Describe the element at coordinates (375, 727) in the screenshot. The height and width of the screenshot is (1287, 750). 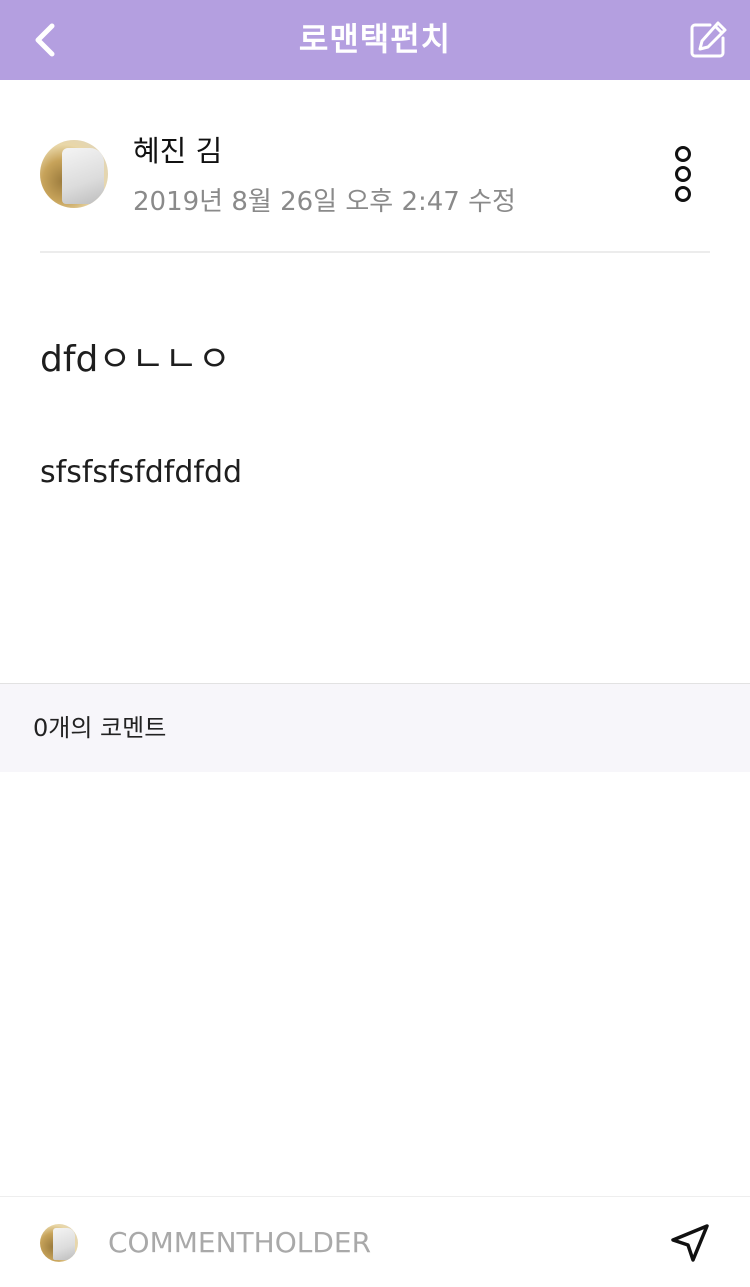
I see `comment-count-bar: 0개의 코멘트` at that location.